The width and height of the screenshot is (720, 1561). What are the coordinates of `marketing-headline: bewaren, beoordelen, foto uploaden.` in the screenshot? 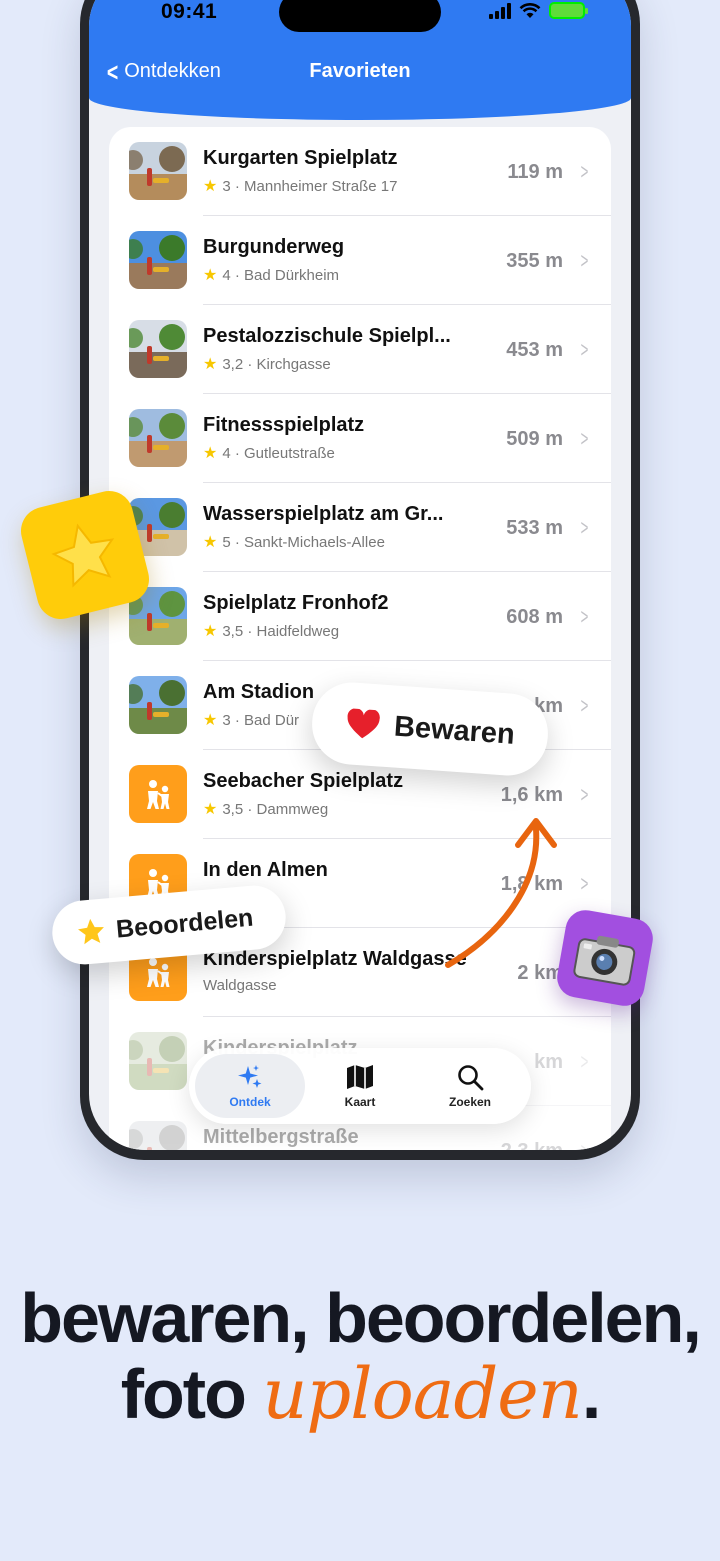 It's located at (360, 1356).